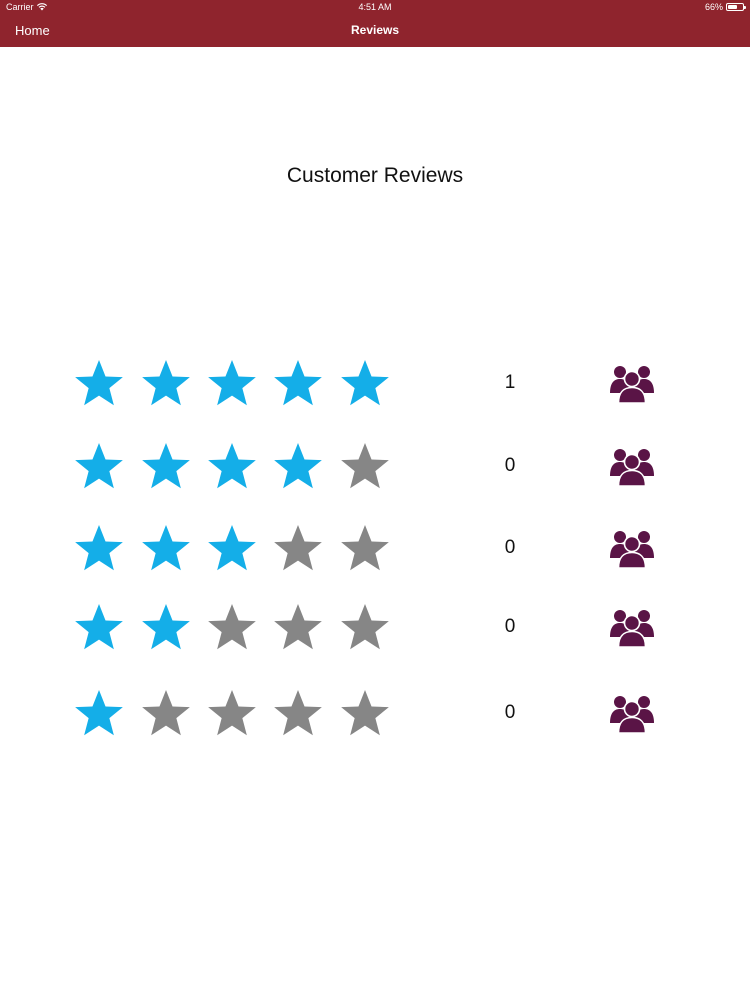  I want to click on battery-icon, so click(736, 7).